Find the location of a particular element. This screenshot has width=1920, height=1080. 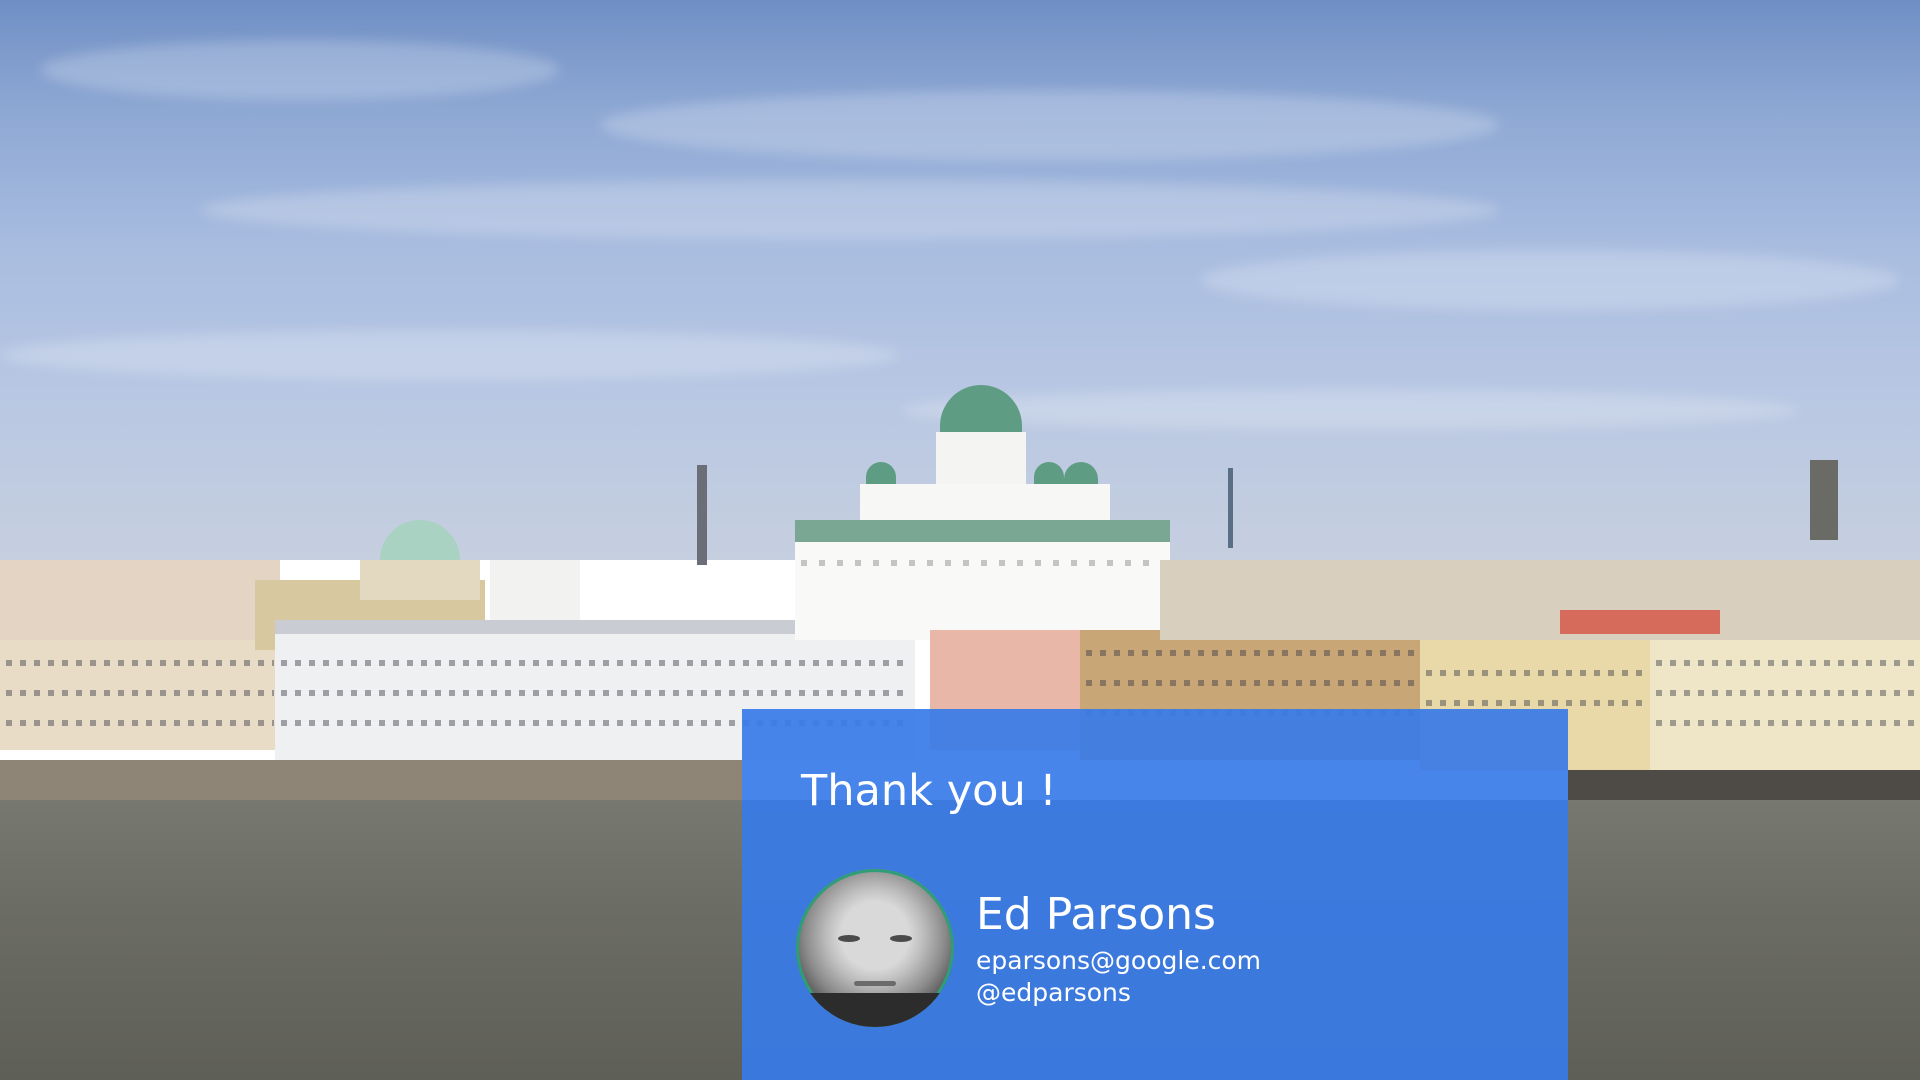

presenter-handle: @edparsons is located at coordinates (1053, 992).